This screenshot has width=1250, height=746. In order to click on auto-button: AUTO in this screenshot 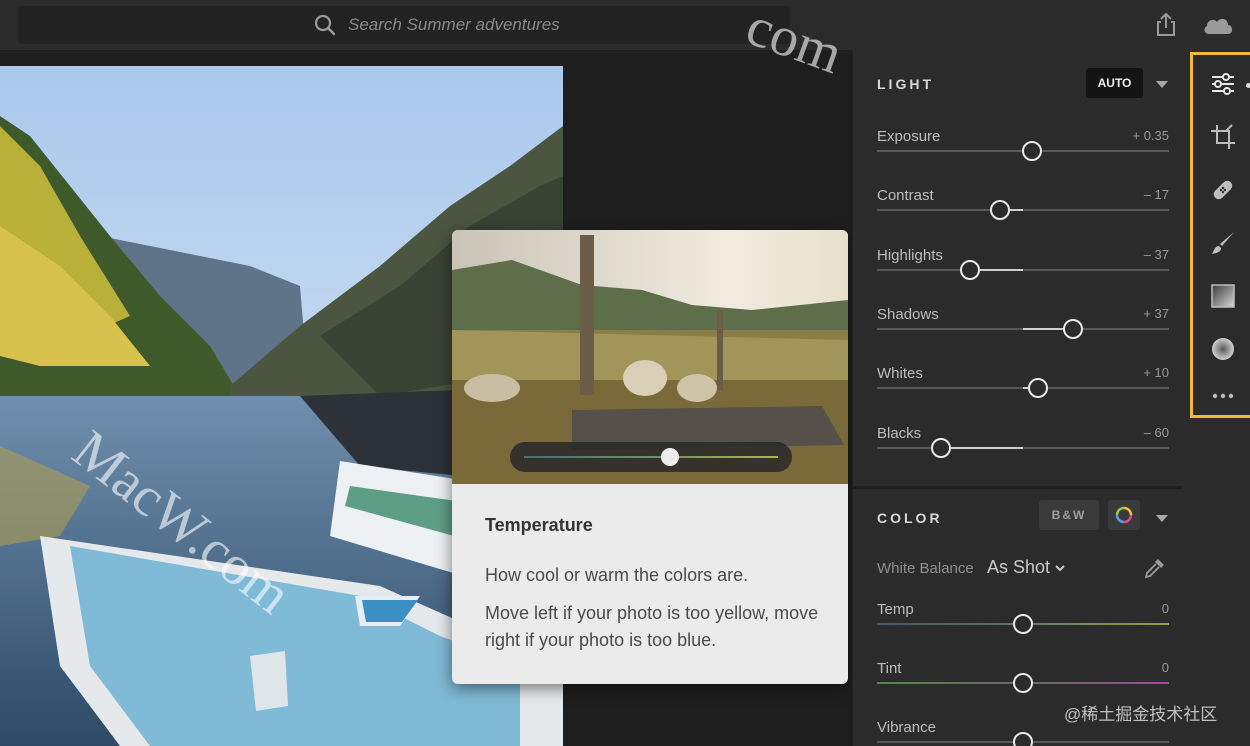, I will do `click(1114, 83)`.